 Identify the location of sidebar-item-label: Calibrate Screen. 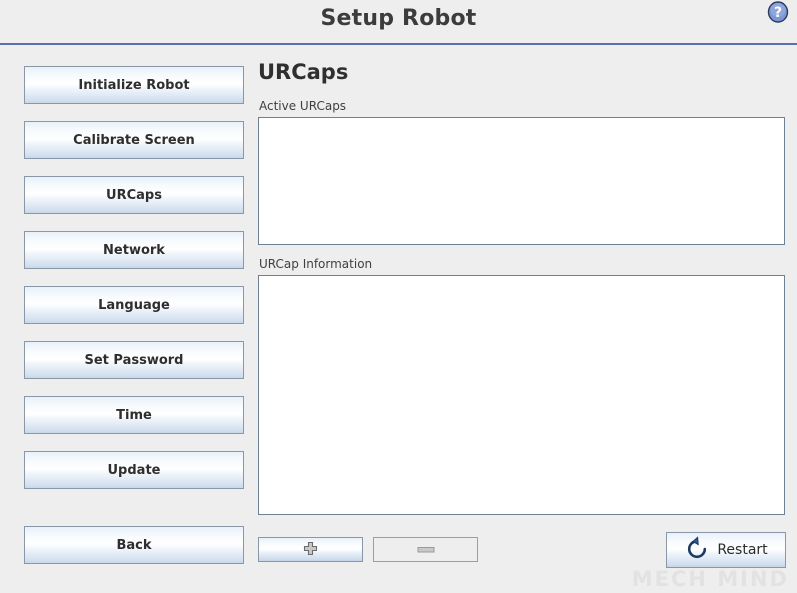
(134, 140).